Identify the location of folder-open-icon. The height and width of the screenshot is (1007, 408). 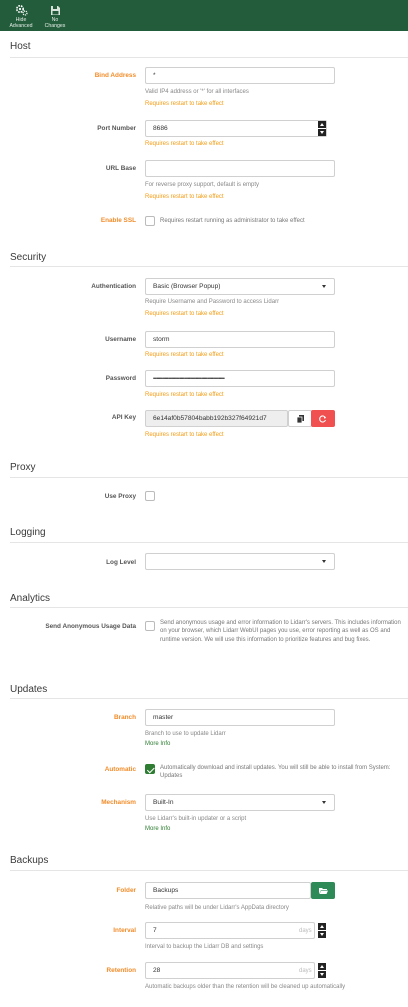
(323, 891).